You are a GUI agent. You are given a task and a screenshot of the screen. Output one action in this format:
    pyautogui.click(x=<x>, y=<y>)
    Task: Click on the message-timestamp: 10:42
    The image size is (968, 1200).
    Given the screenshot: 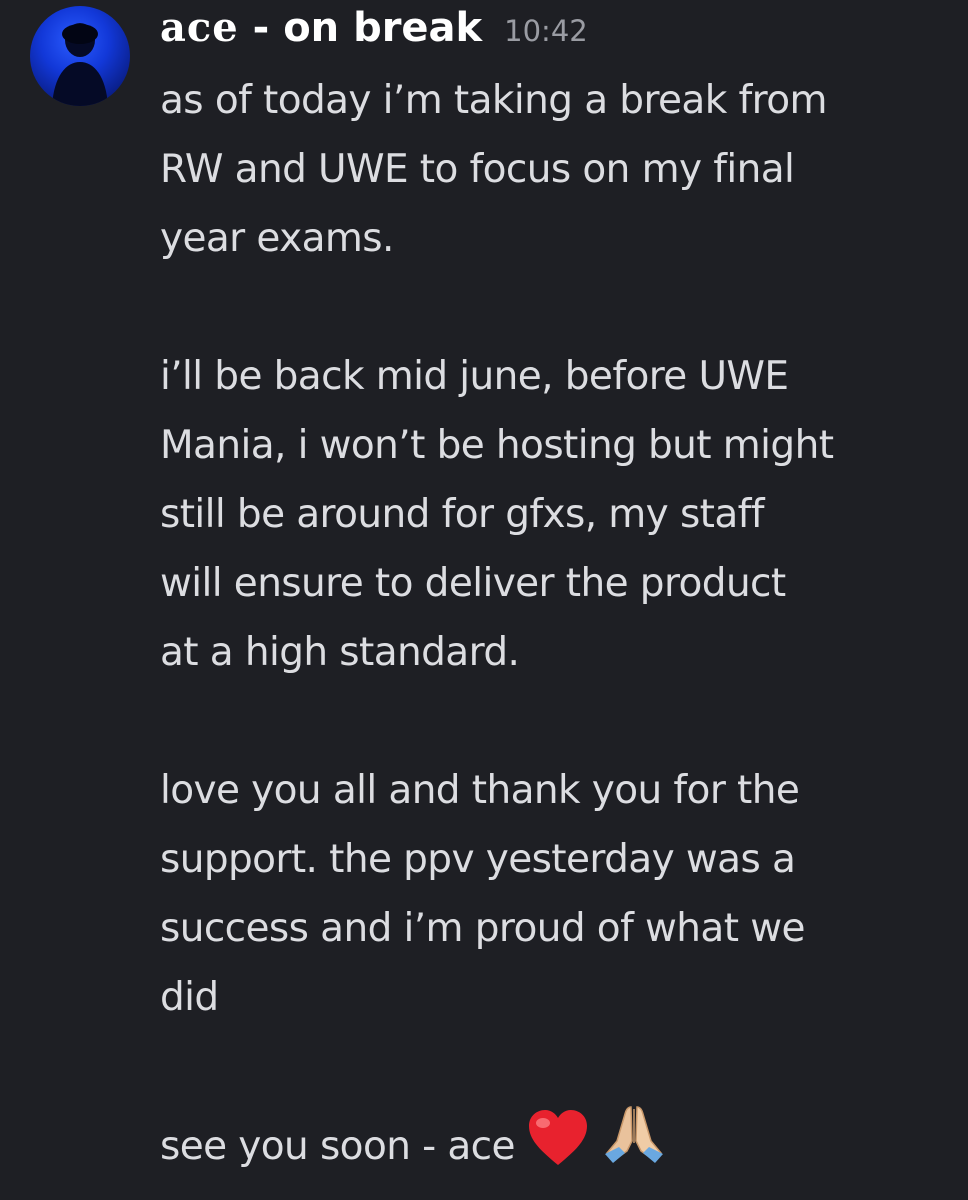 What is the action you would take?
    pyautogui.click(x=546, y=31)
    